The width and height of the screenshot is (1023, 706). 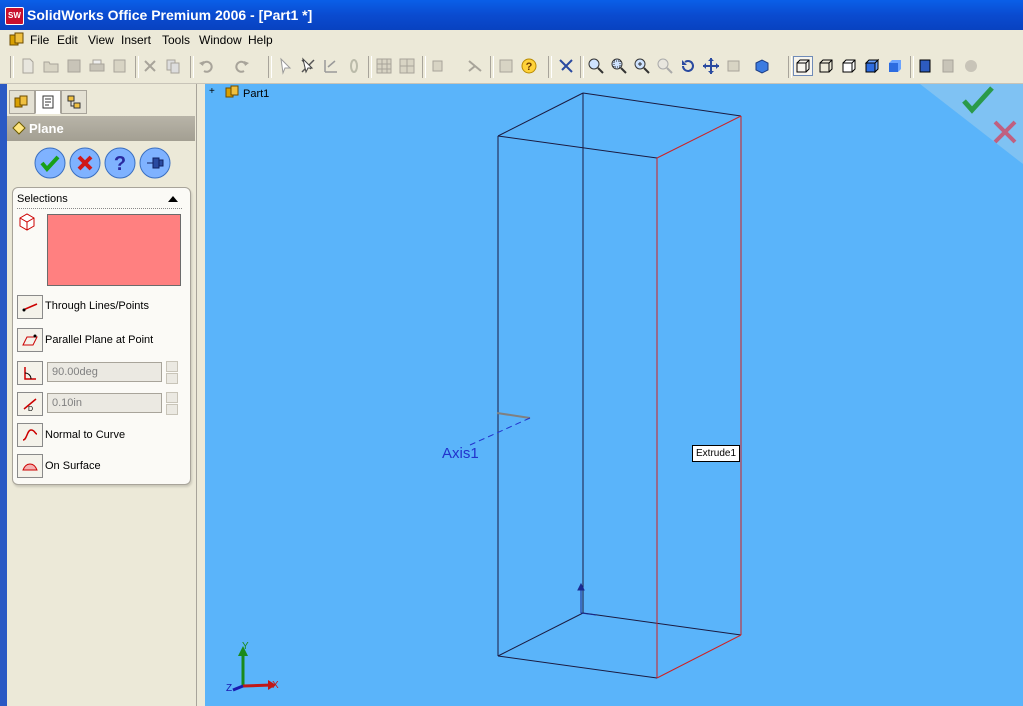 What do you see at coordinates (978, 101) in the screenshot?
I see `confirm-ok-icon` at bounding box center [978, 101].